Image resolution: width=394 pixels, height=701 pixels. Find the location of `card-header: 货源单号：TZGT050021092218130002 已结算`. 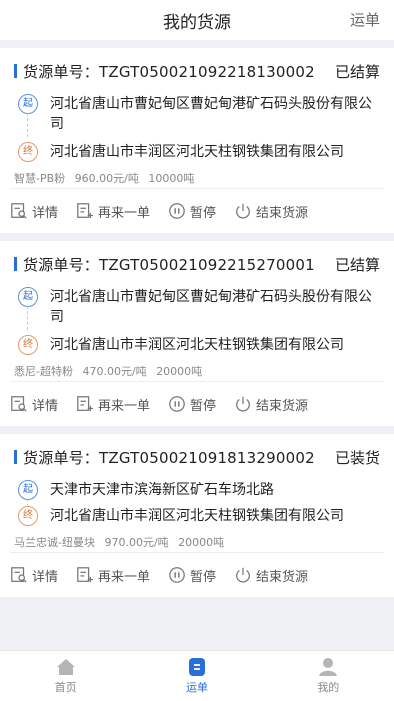

card-header: 货源单号：TZGT050021092218130002 已结算 is located at coordinates (197, 71).